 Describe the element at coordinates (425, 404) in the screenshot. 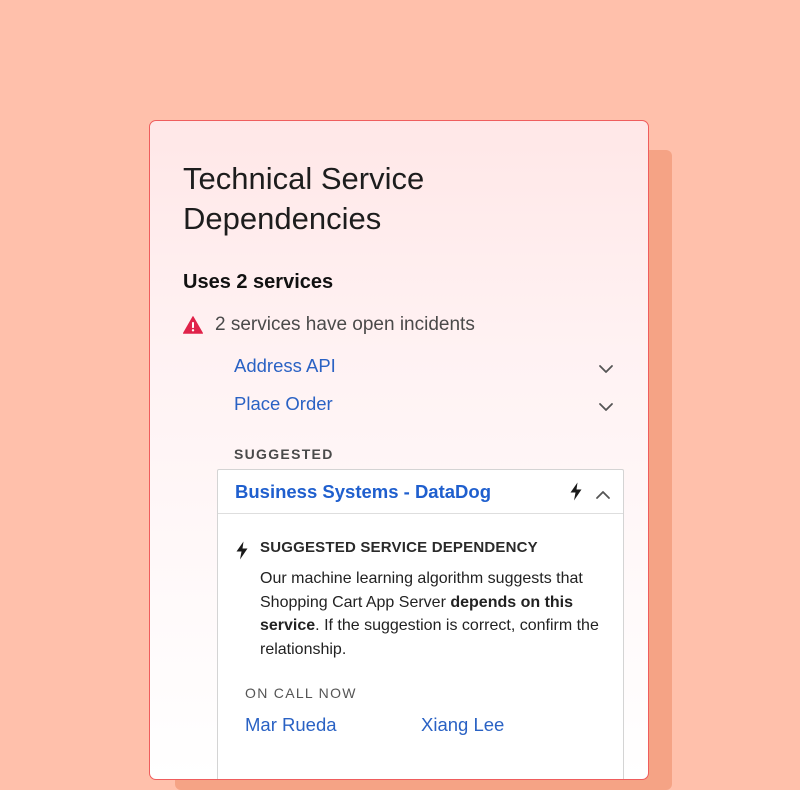

I see `service-row-place-order: Place Order` at that location.